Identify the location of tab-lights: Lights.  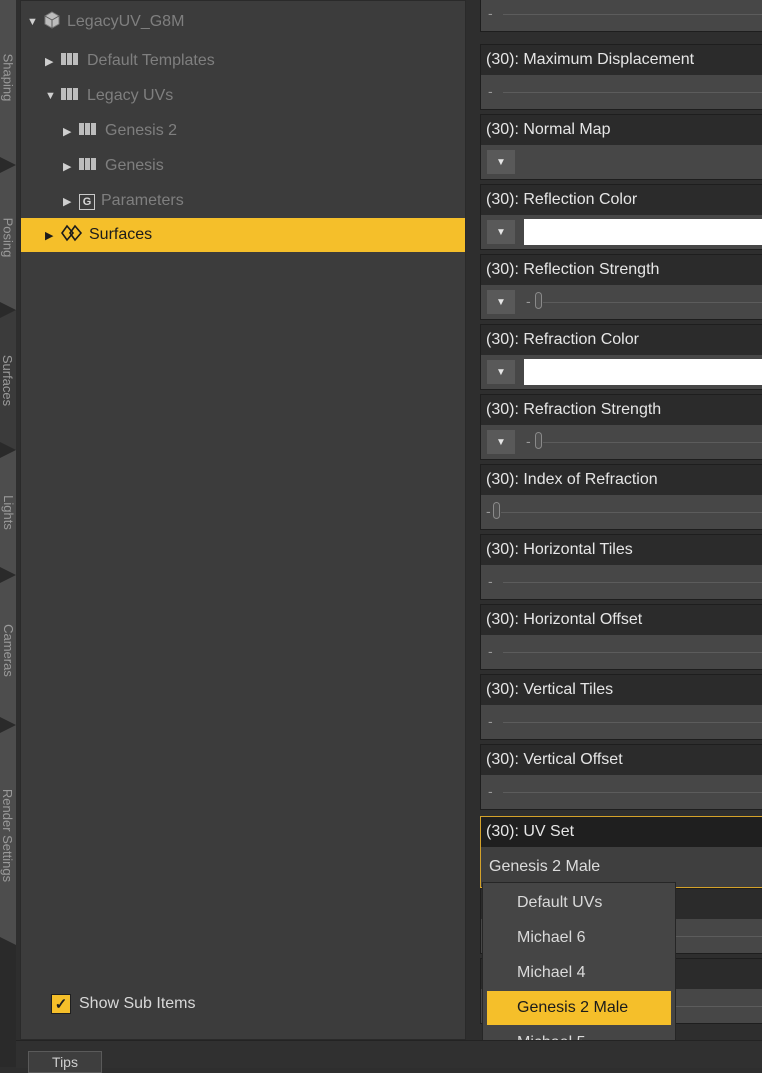
(8, 512).